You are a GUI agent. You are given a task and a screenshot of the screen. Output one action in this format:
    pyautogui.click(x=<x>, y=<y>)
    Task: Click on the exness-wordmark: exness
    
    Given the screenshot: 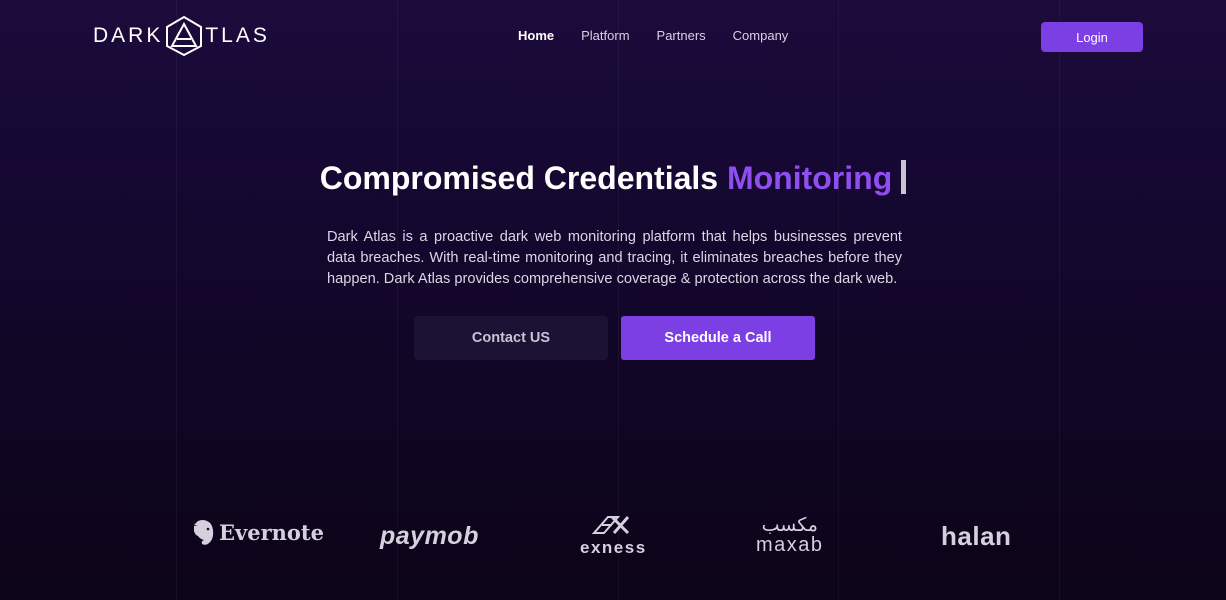 What is the action you would take?
    pyautogui.click(x=613, y=547)
    